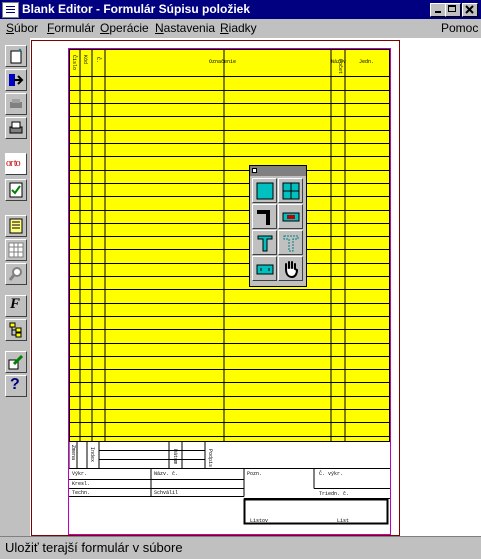 This screenshot has width=481, height=559. I want to click on print-preview-button, so click(16, 104).